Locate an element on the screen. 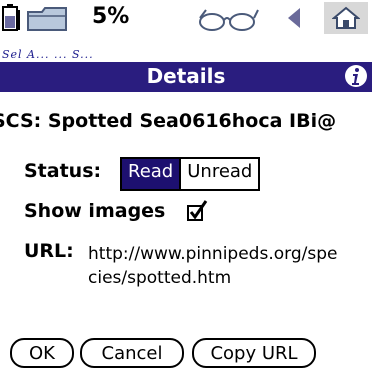  show-images-label: Show images is located at coordinates (95, 211).